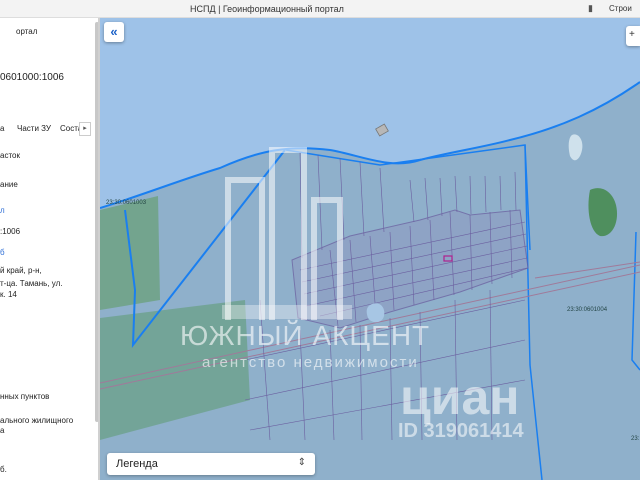 The image size is (640, 480). What do you see at coordinates (9, 184) in the screenshot?
I see `field-value: ание` at bounding box center [9, 184].